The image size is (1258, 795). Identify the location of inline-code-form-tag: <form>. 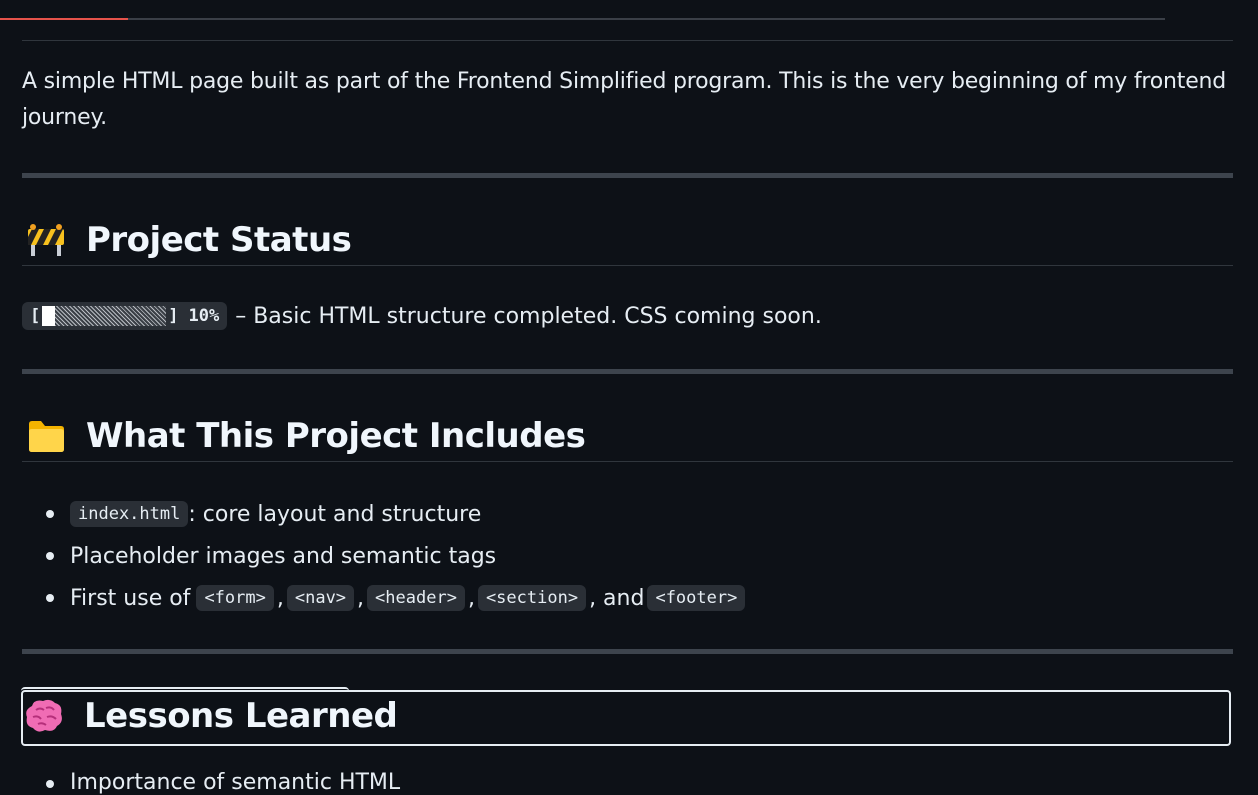
(235, 598).